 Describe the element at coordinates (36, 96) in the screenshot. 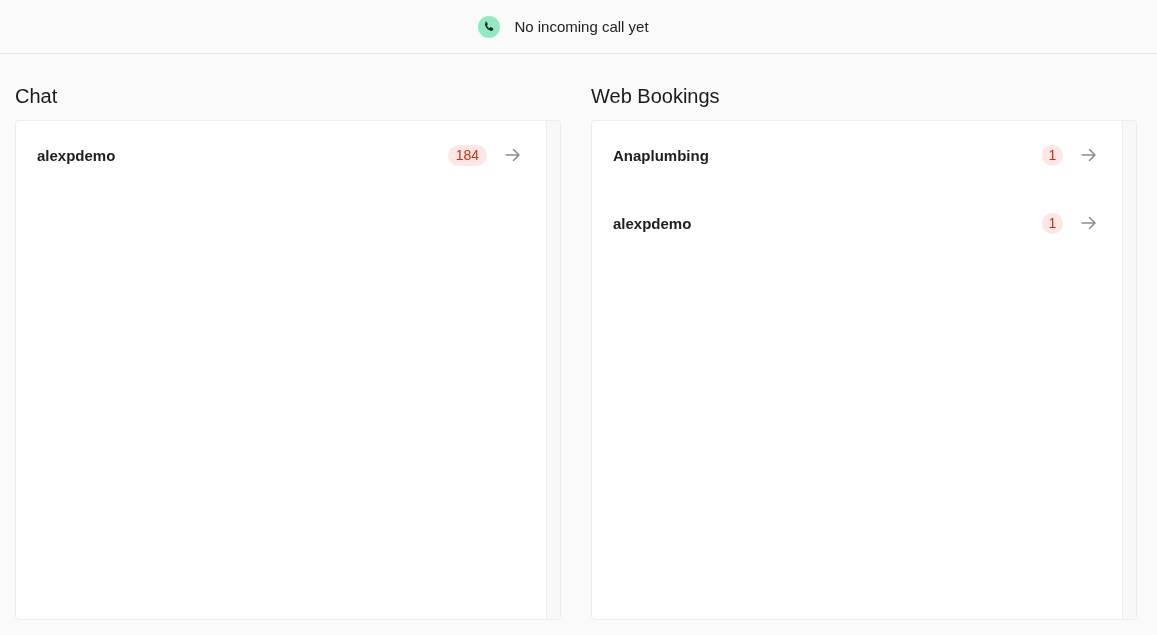

I see `section-title: Chat` at that location.